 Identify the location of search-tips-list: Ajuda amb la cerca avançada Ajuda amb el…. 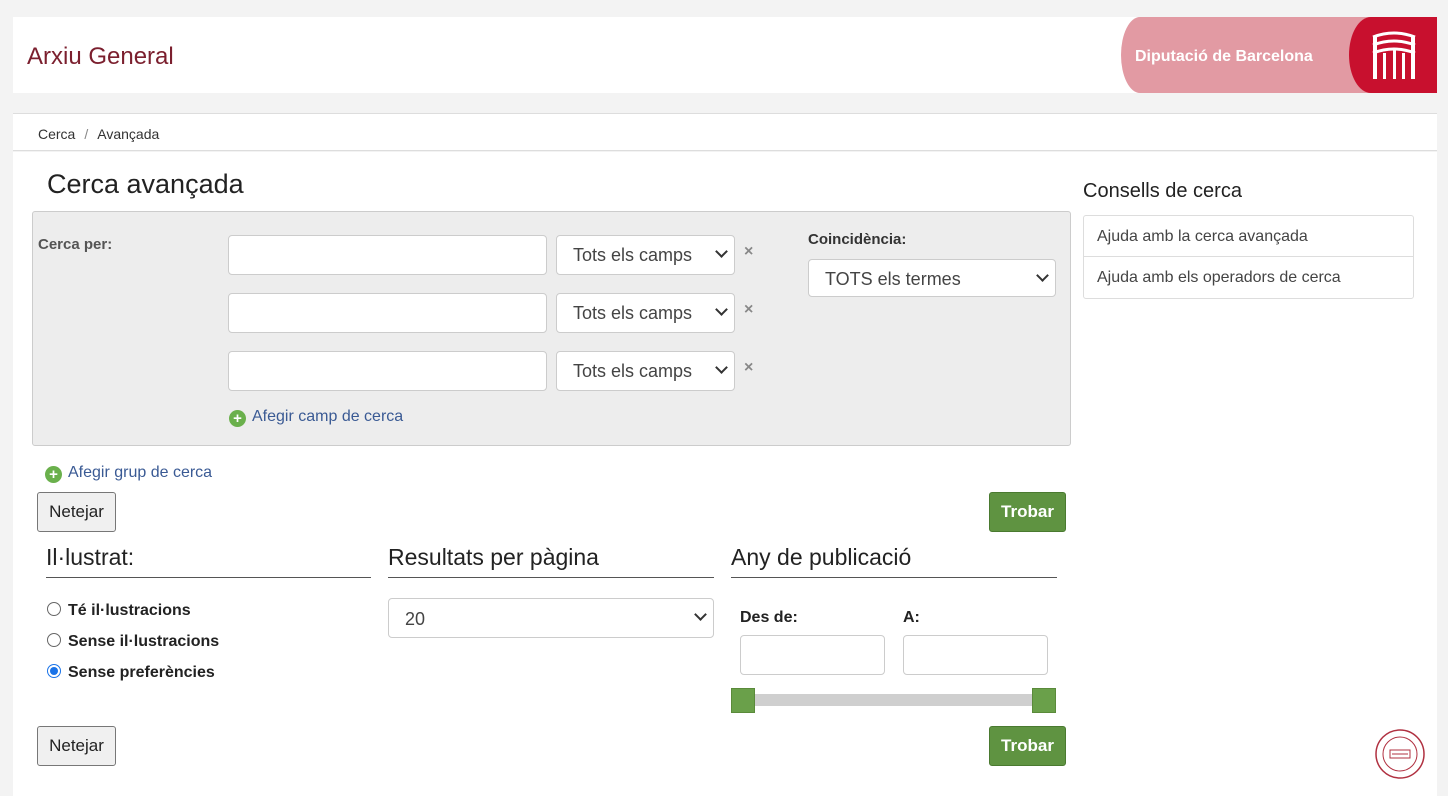
(1248, 257).